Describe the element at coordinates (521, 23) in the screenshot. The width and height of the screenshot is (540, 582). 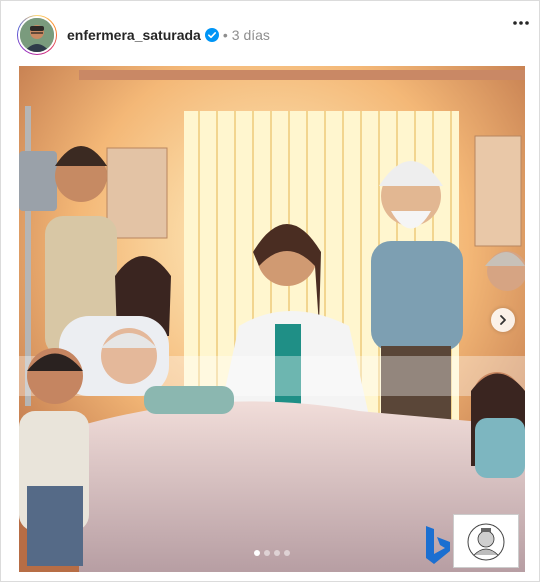
I see `more-options-icon` at that location.